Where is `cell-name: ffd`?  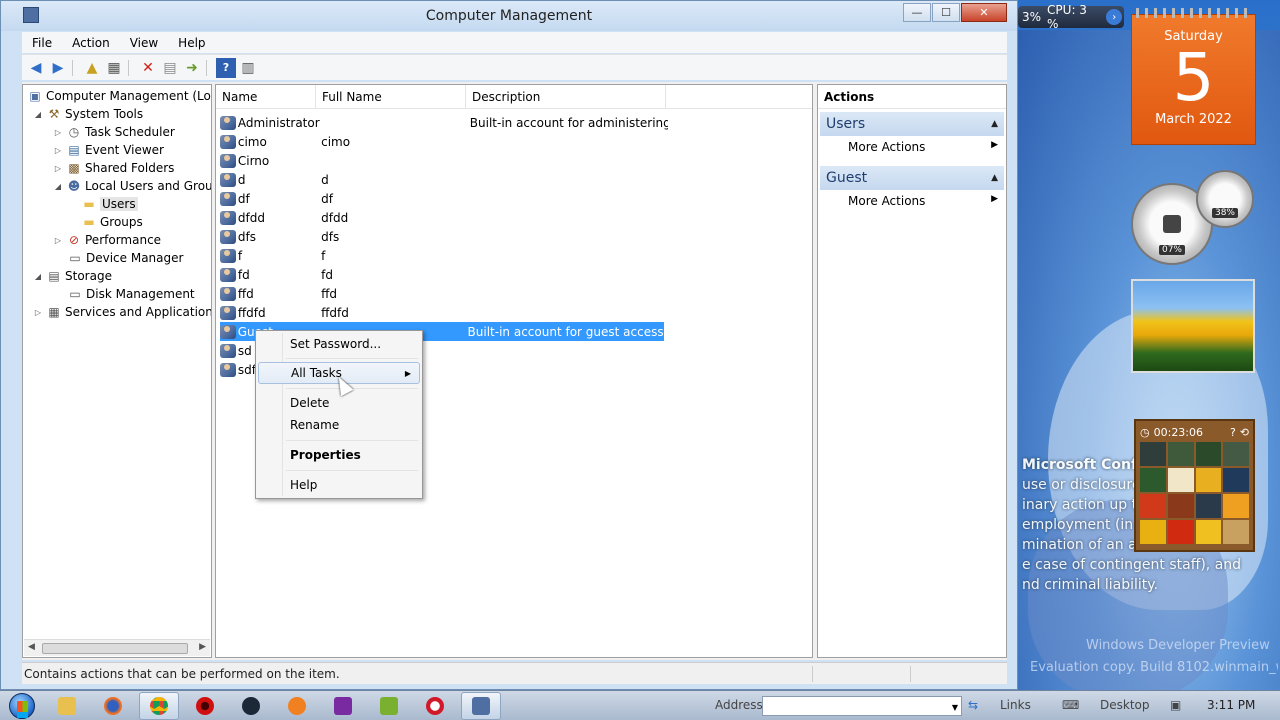
cell-name: ffd is located at coordinates (245, 293).